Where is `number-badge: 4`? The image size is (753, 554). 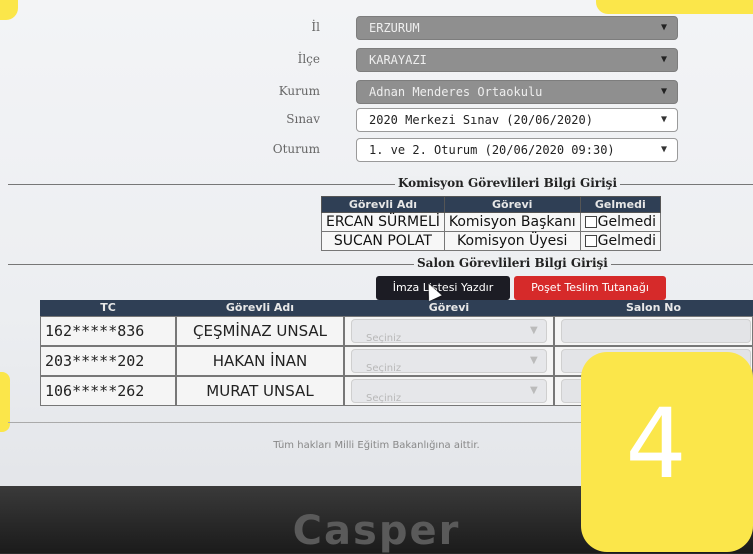
number-badge: 4 is located at coordinates (667, 452).